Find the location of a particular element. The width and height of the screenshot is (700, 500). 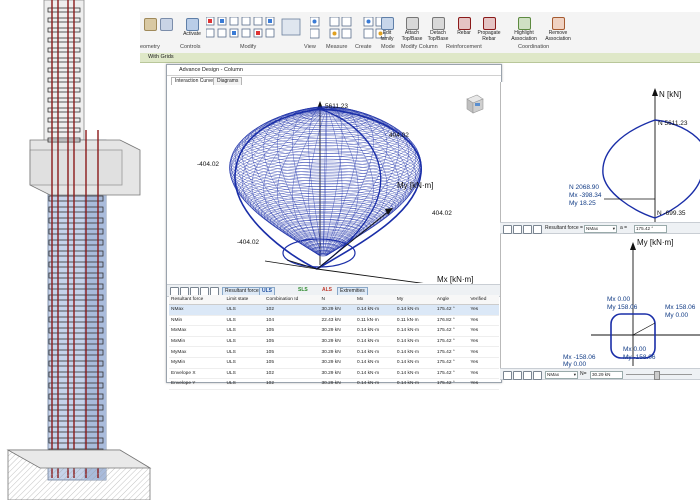

cell-angle: 176.82 ° is located at coordinates (451, 321).